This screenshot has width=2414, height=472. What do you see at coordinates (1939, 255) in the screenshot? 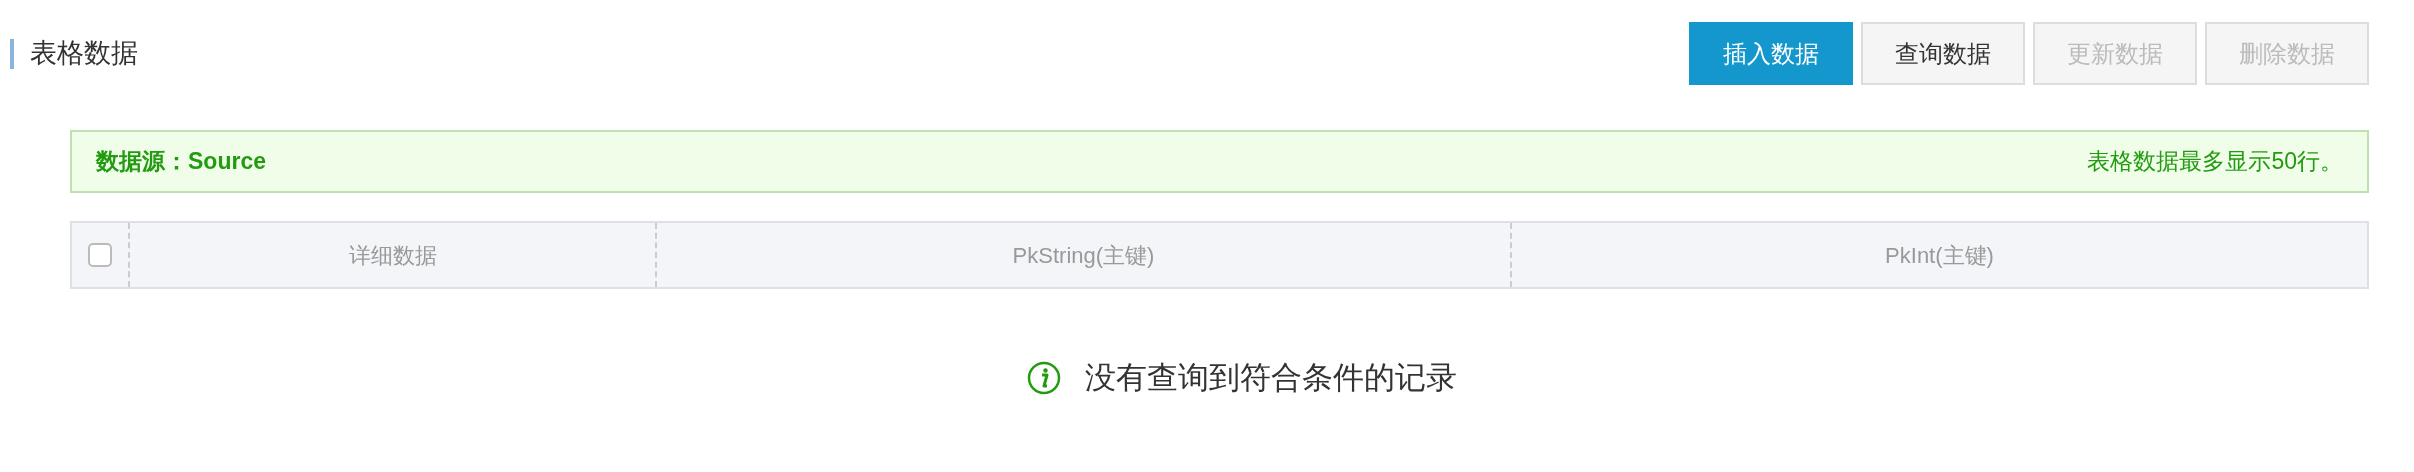
I see `column-header: PkInt(主键)` at bounding box center [1939, 255].